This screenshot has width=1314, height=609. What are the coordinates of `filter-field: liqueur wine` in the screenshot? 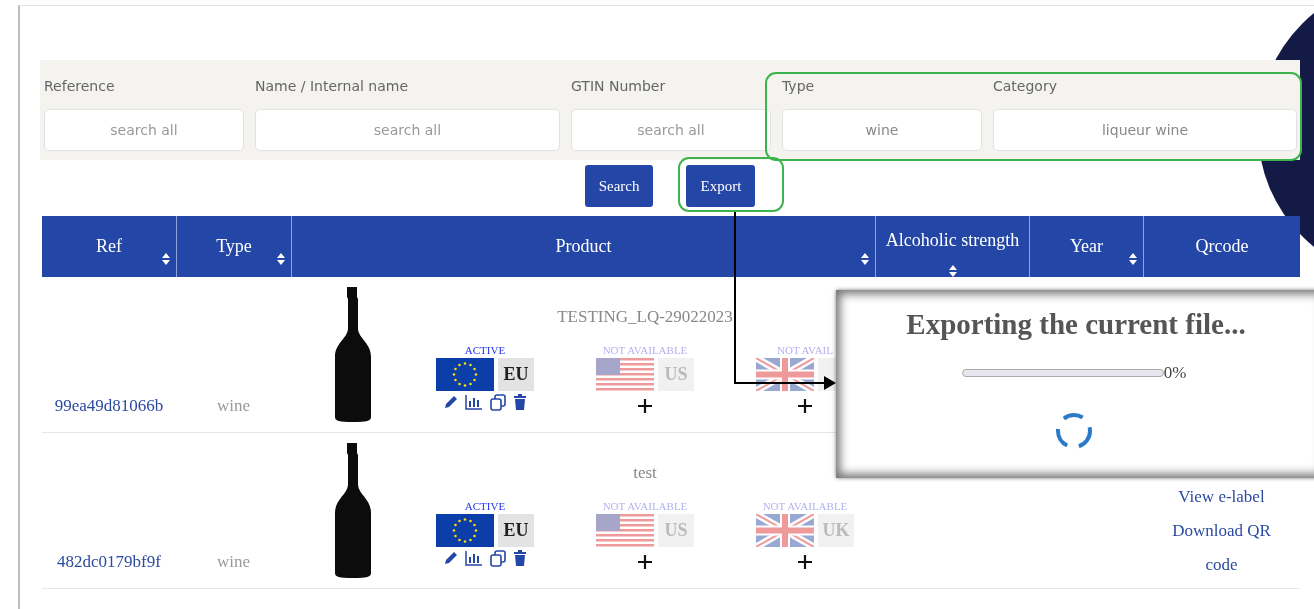 It's located at (1145, 129).